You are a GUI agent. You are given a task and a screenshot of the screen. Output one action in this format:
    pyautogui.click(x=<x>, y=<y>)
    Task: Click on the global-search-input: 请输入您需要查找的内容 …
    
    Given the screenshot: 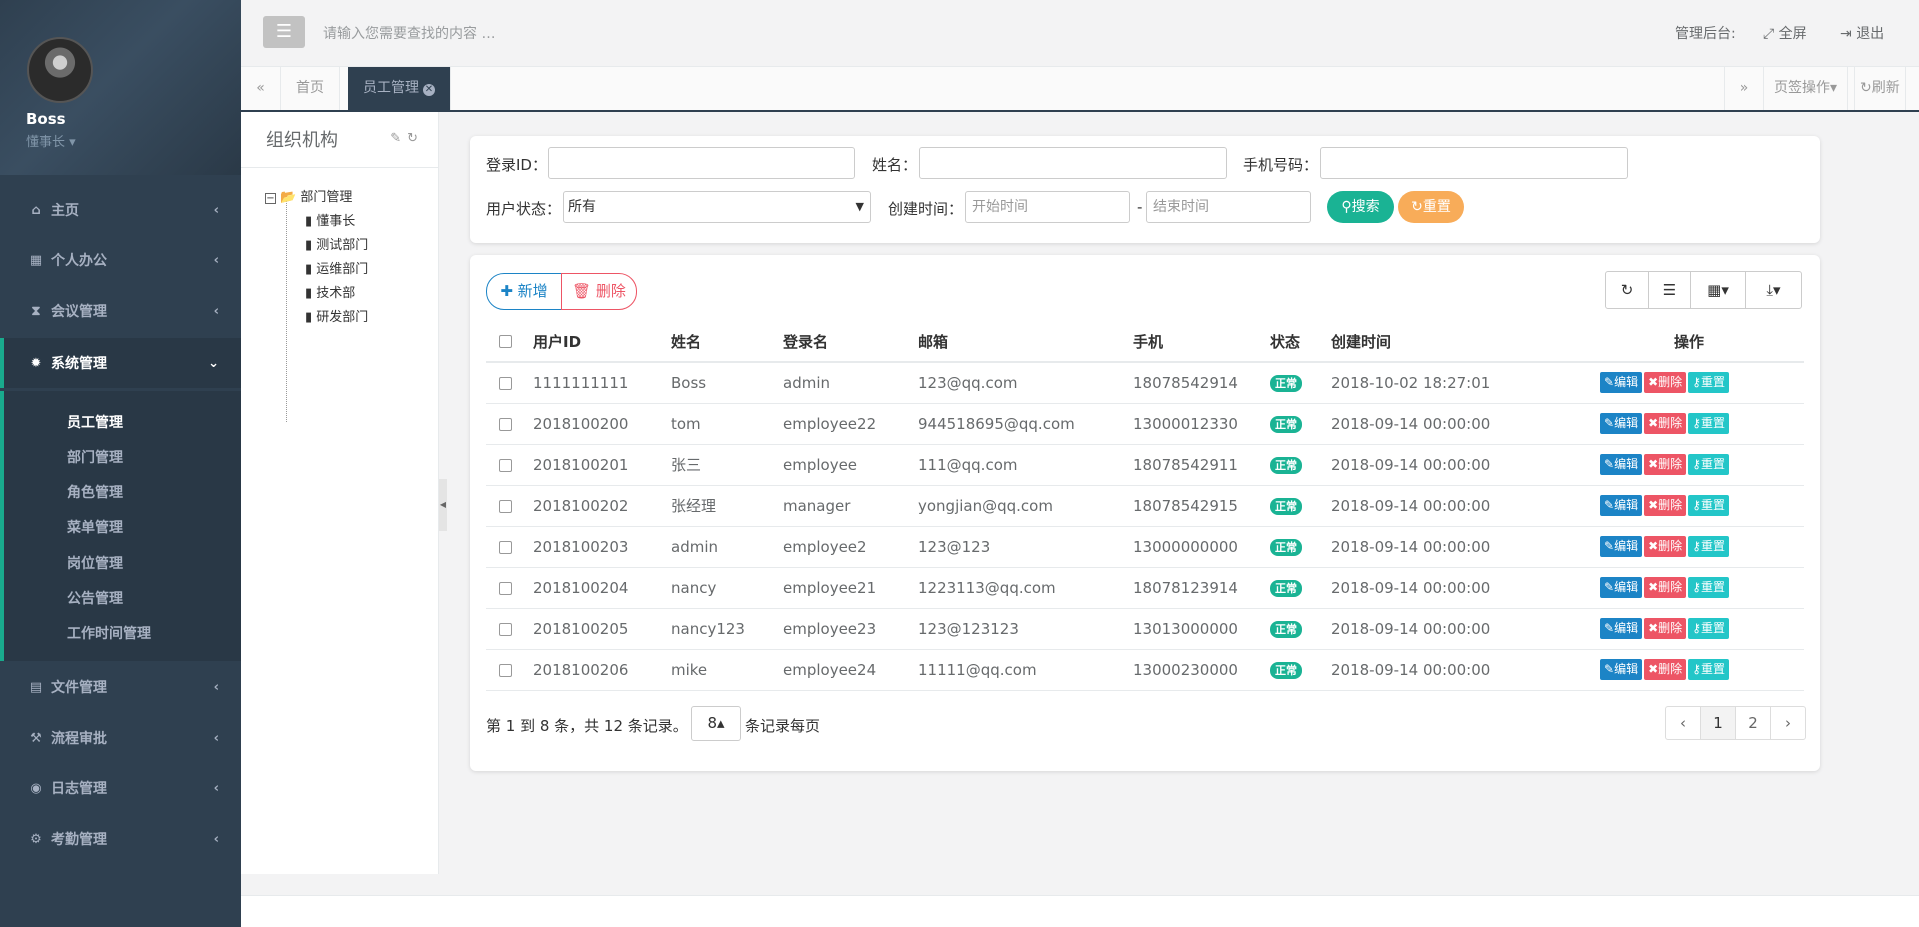 What is the action you would take?
    pyautogui.click(x=409, y=33)
    